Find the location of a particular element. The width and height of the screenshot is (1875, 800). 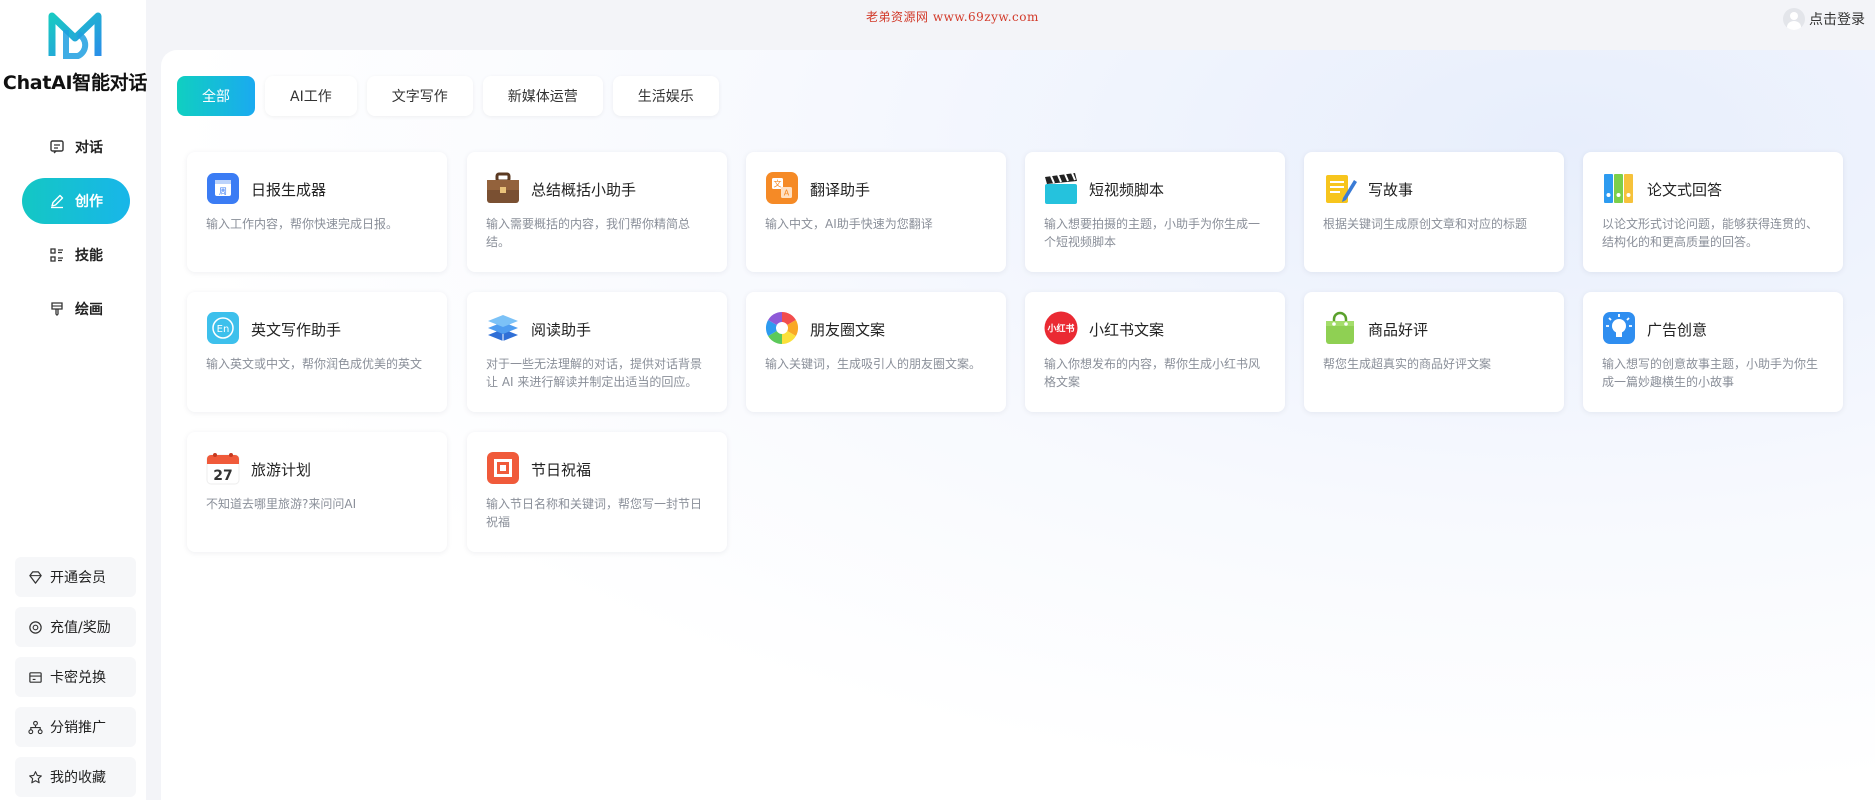

coin-icon is located at coordinates (35, 627).